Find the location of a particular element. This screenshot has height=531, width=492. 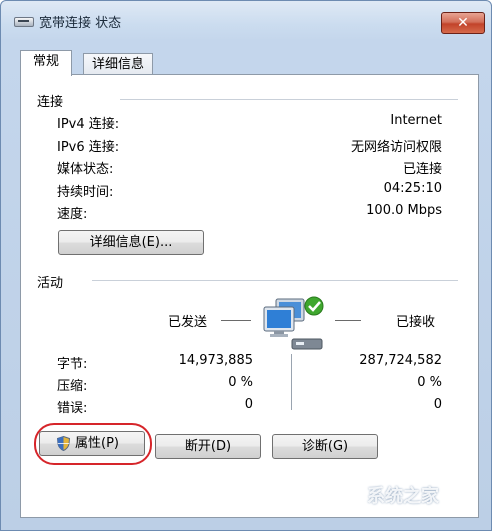

activity-heading: 活动 is located at coordinates (50, 283).